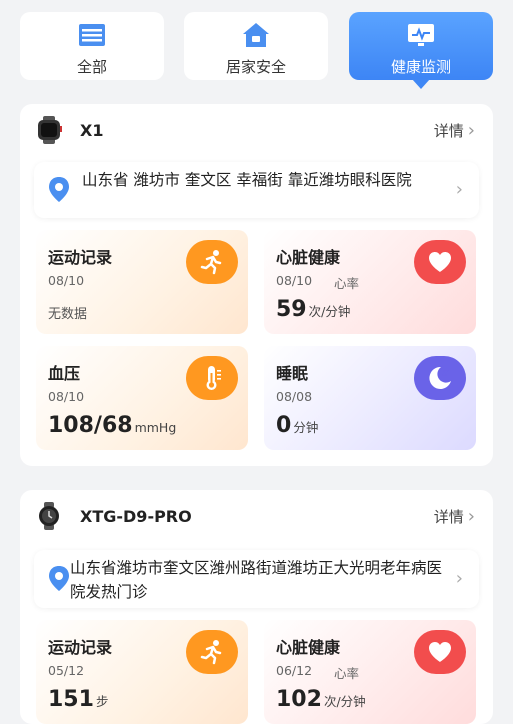 This screenshot has height=724, width=513. What do you see at coordinates (284, 425) in the screenshot?
I see `sleep-value: 0` at bounding box center [284, 425].